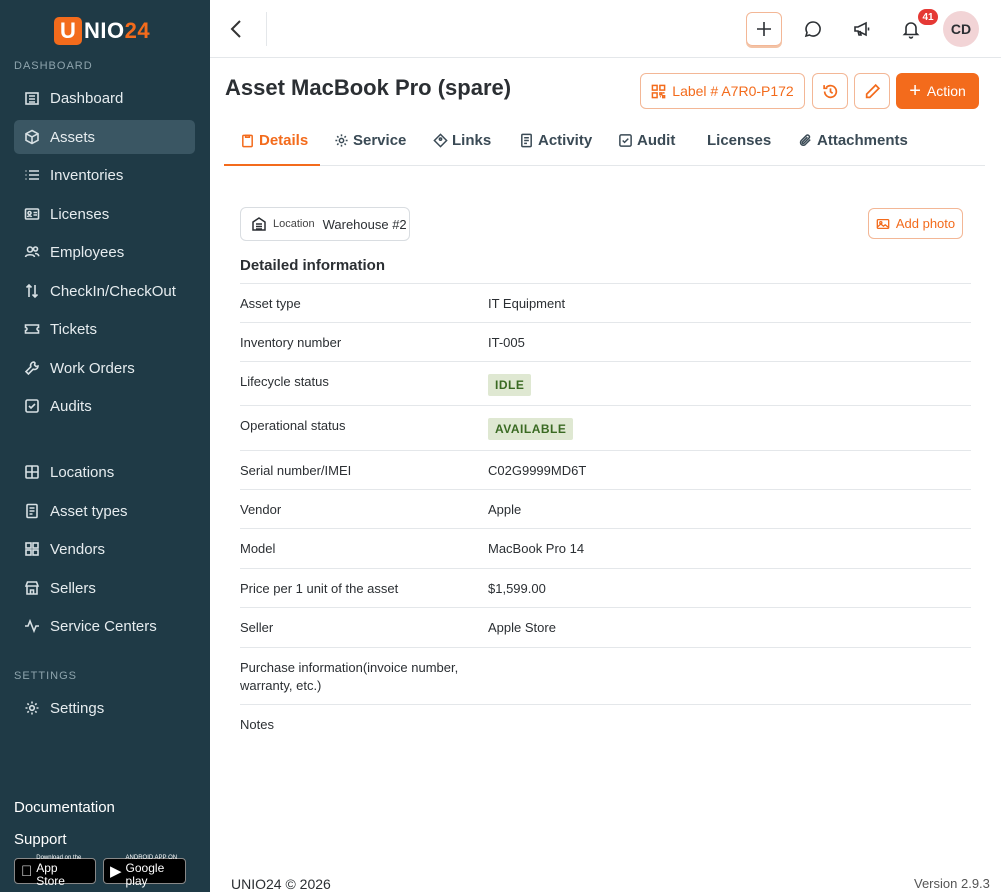 This screenshot has width=1001, height=892. I want to click on sidebar-item-licenses: Licenses, so click(104, 214).